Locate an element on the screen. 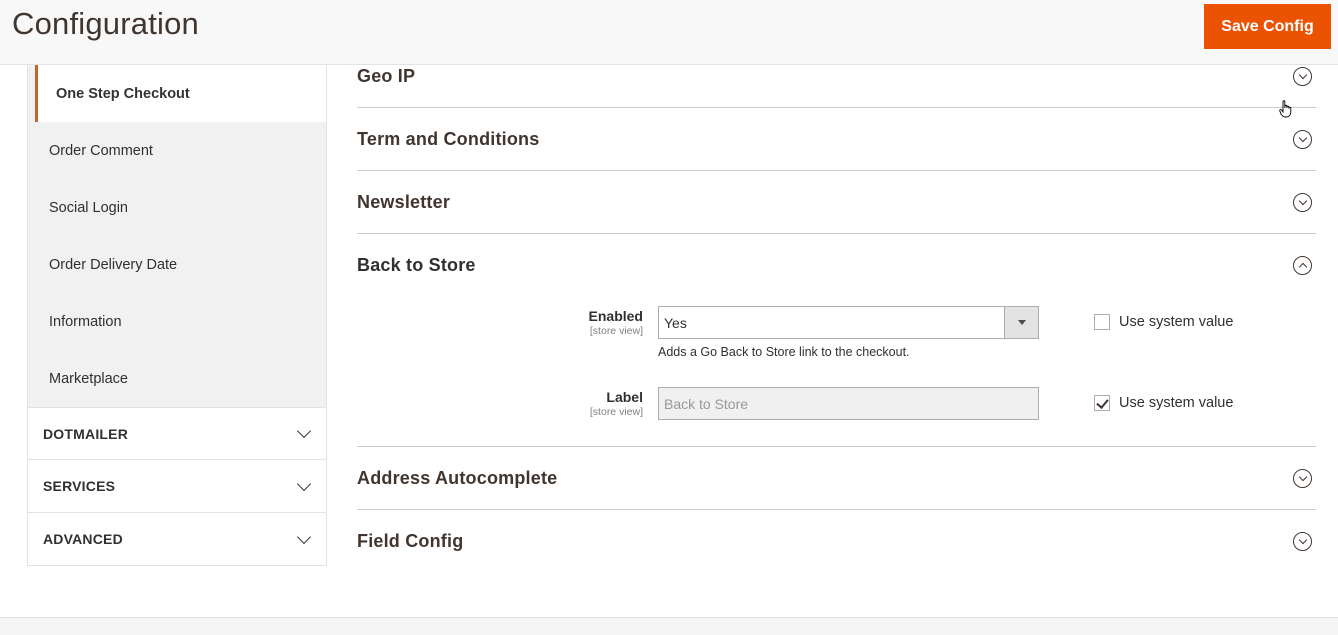 This screenshot has height=635, width=1338. section-title: Address Autocomplete is located at coordinates (457, 477).